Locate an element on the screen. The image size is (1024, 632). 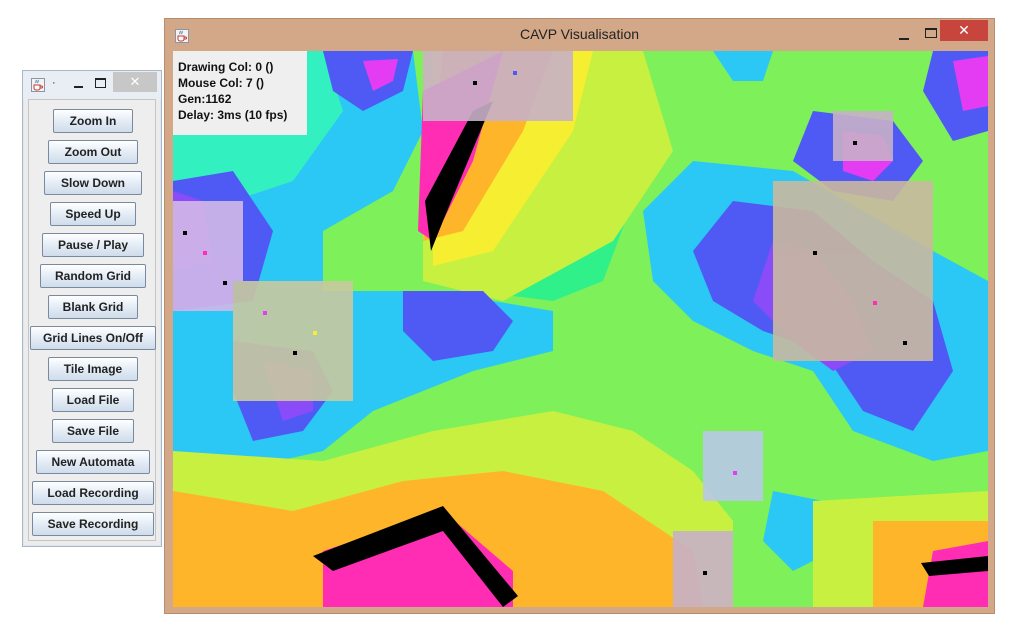
drawing-col-label: Drawing Col: 0 () is located at coordinates (226, 67).